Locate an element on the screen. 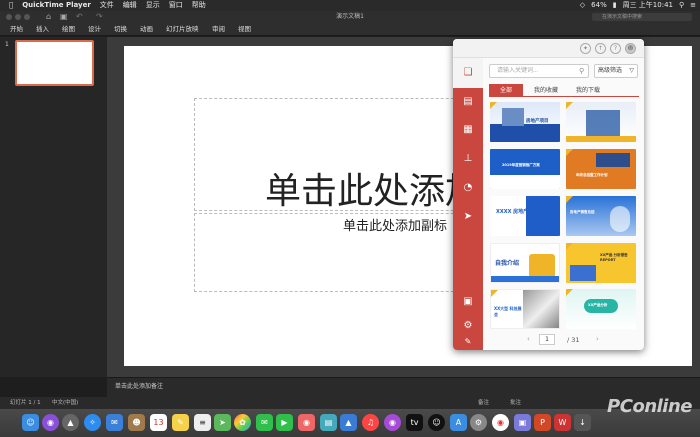 This screenshot has width=700, height=437. menu-app-name: QuickTime Player is located at coordinates (56, 5).